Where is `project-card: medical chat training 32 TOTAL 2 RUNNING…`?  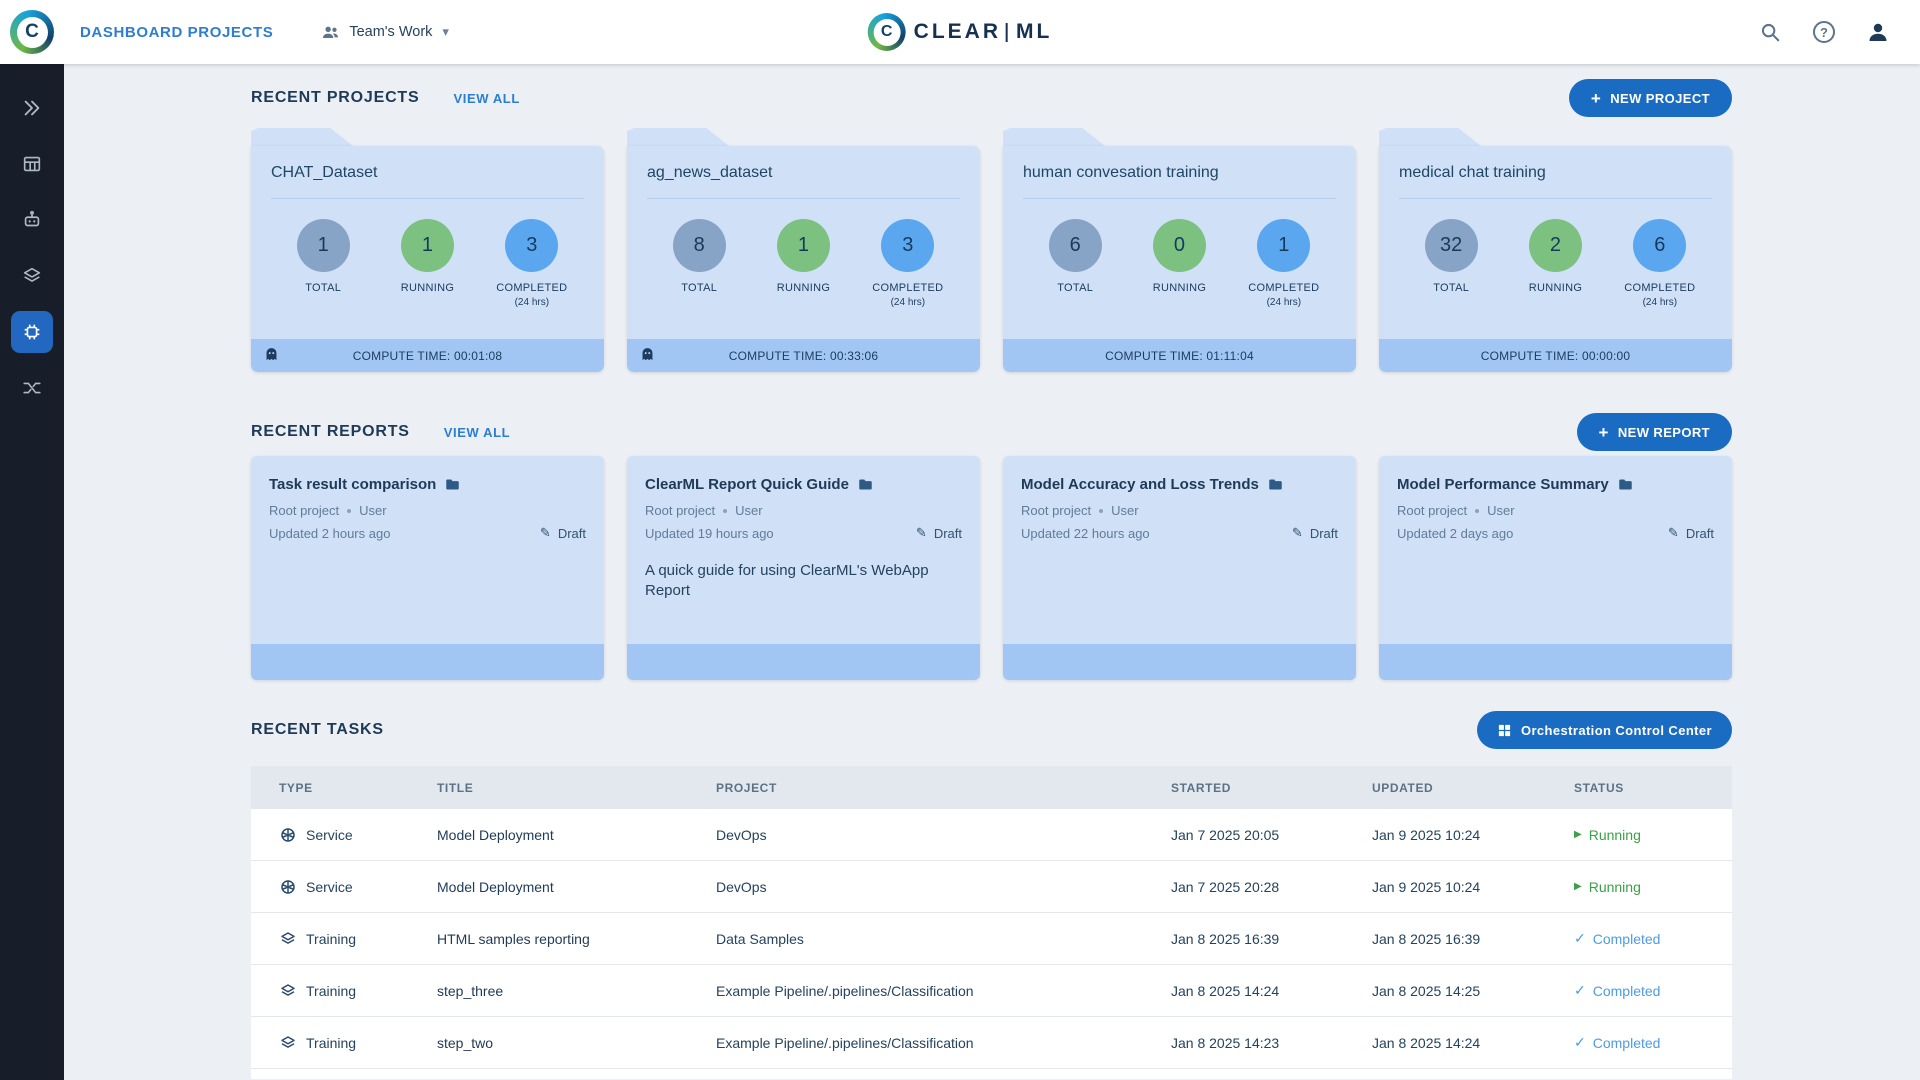
project-card: medical chat training 32 TOTAL 2 RUNNING… is located at coordinates (1555, 250).